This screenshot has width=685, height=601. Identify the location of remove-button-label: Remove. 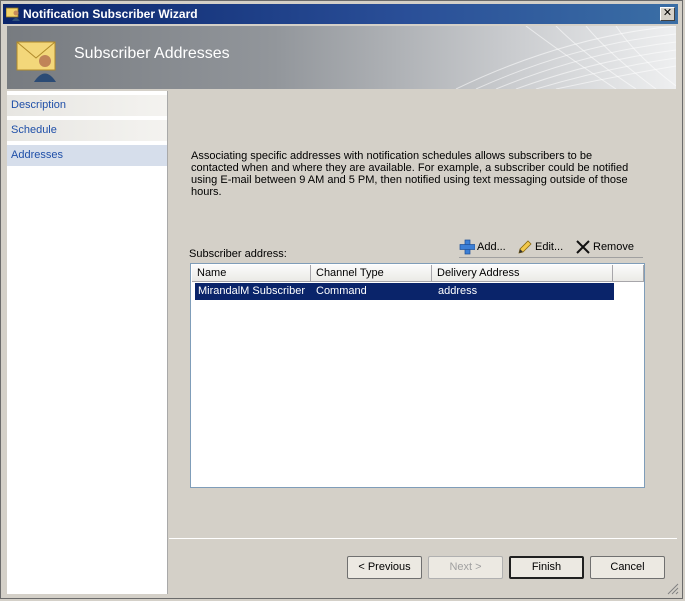
(613, 247).